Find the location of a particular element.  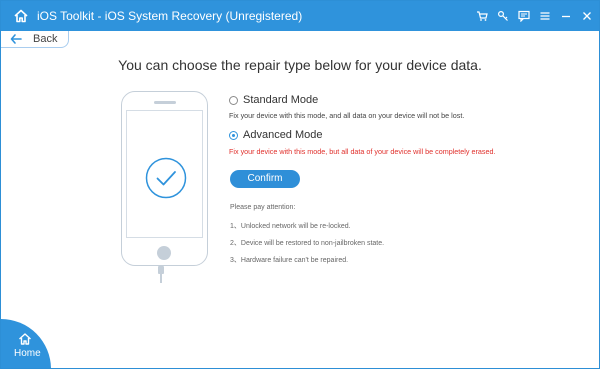

close-icon is located at coordinates (587, 16).